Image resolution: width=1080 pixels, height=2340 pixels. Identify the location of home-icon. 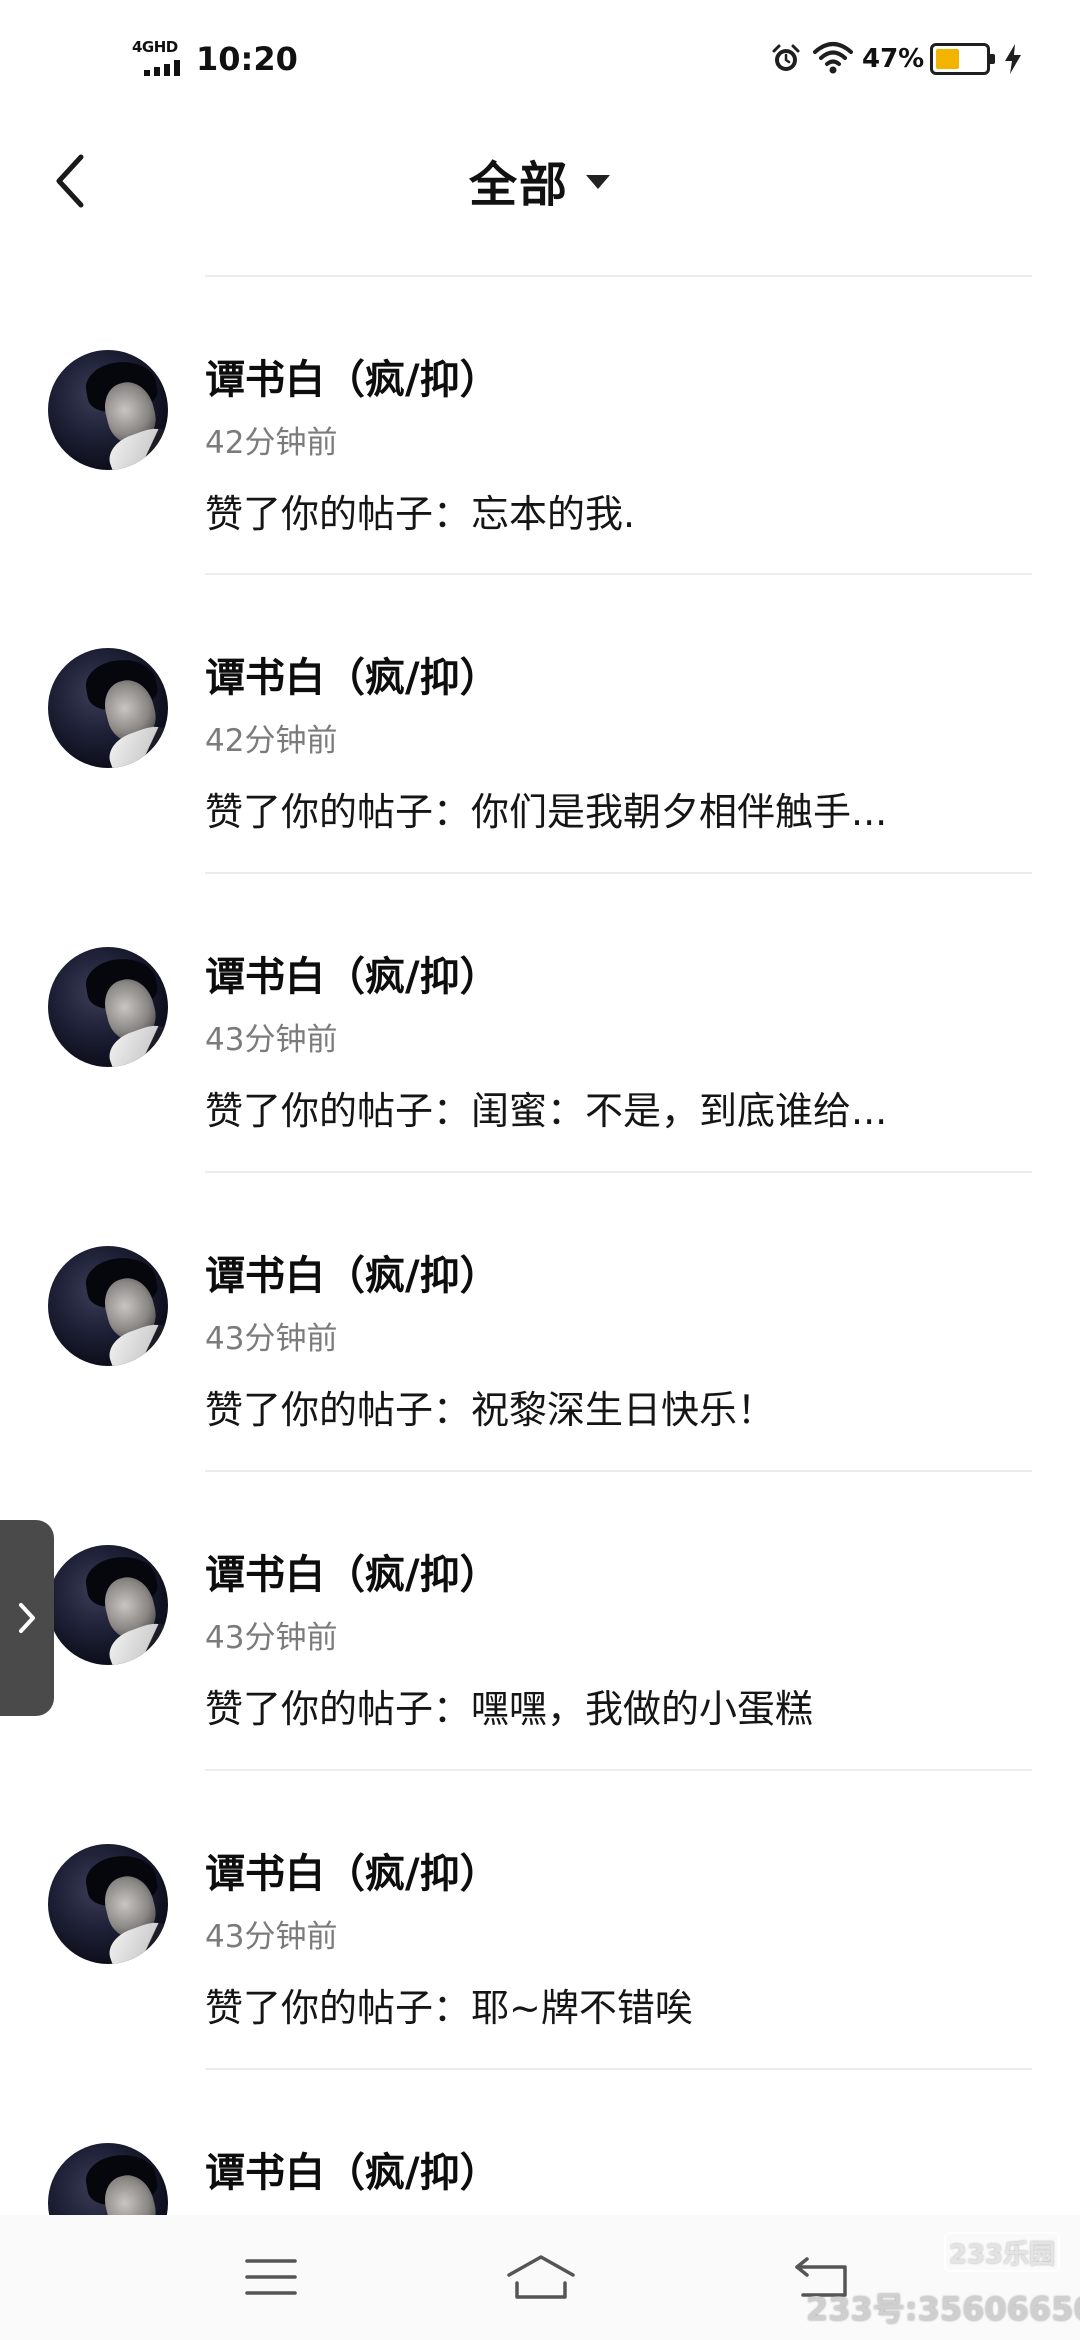
(541, 2277).